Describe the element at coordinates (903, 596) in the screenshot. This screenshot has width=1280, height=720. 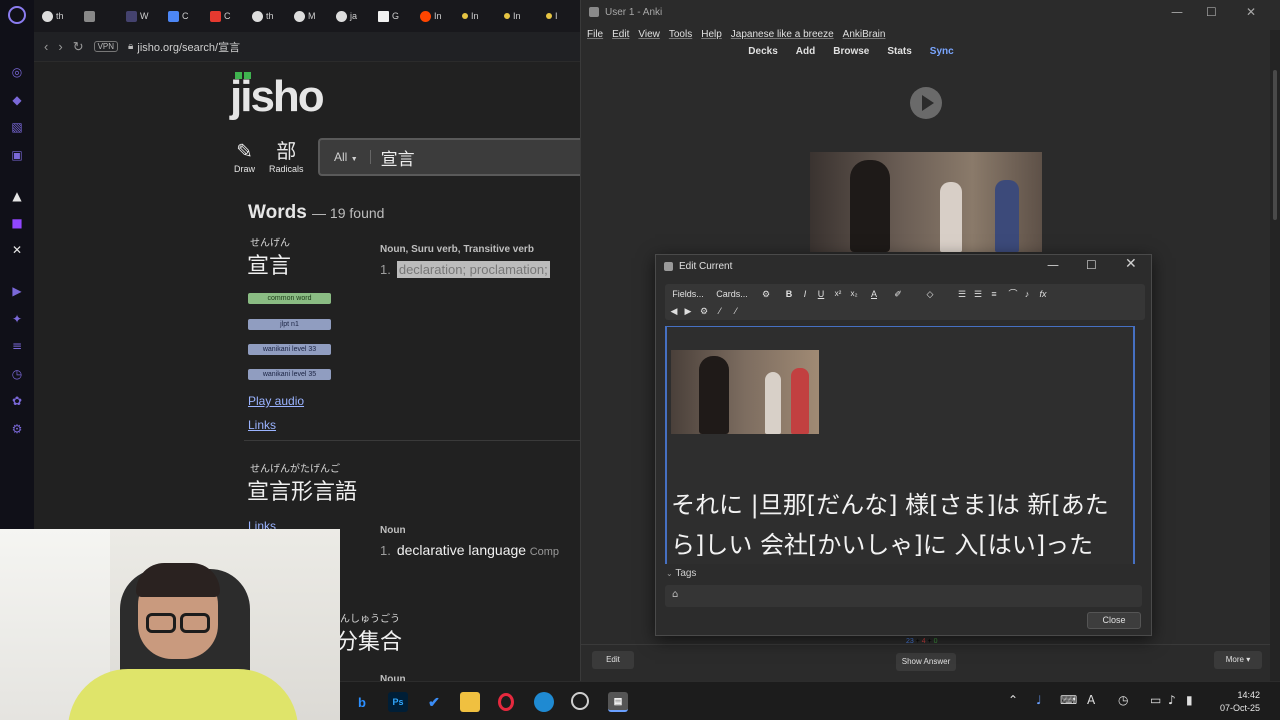
I see `tags-input: ⌂` at that location.